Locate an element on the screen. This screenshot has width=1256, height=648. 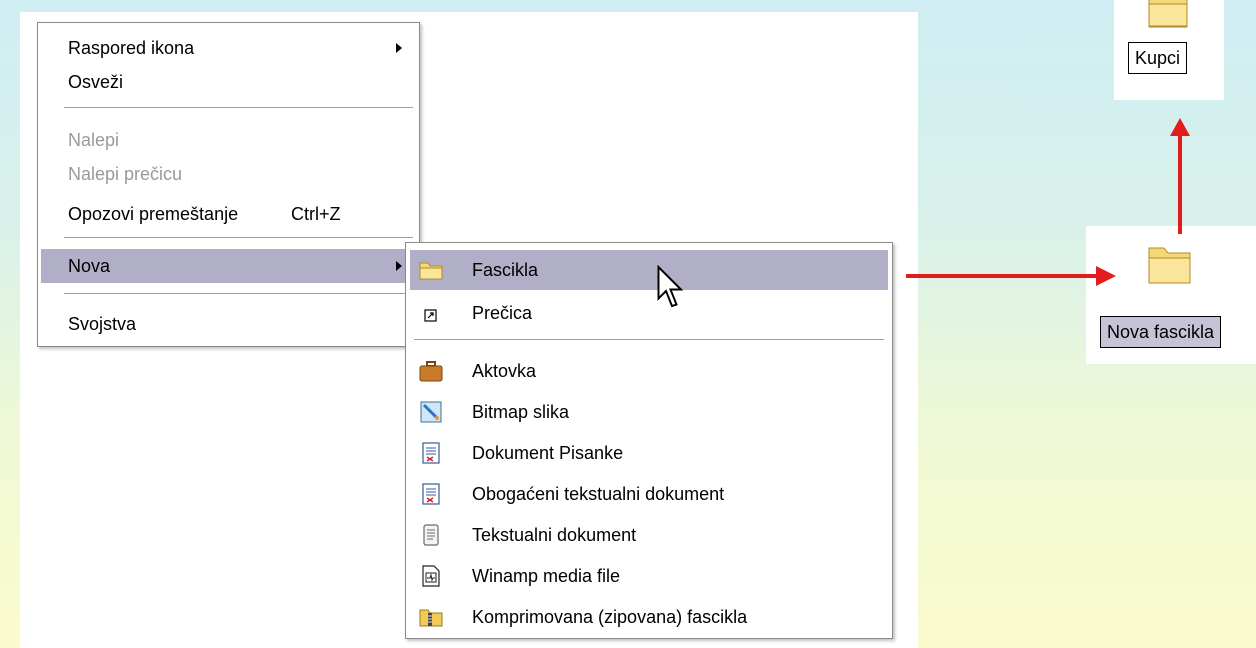
arrowhead-right is located at coordinates (1106, 276).